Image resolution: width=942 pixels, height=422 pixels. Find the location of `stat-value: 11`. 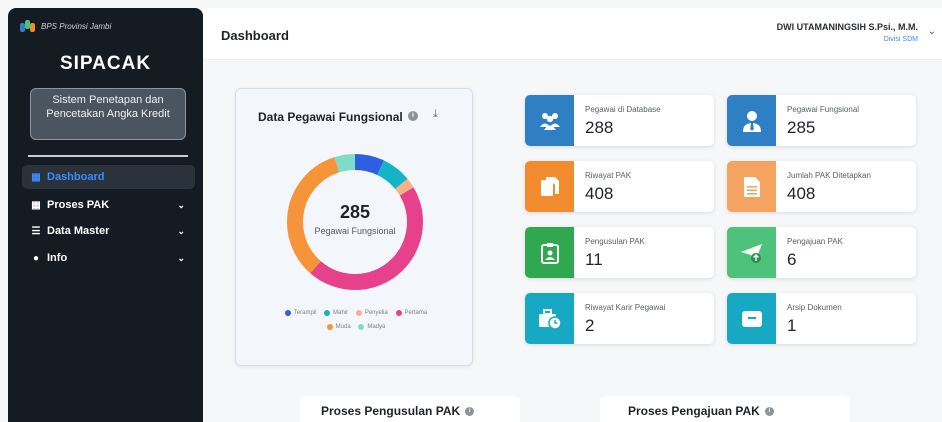

stat-value: 11 is located at coordinates (594, 259).